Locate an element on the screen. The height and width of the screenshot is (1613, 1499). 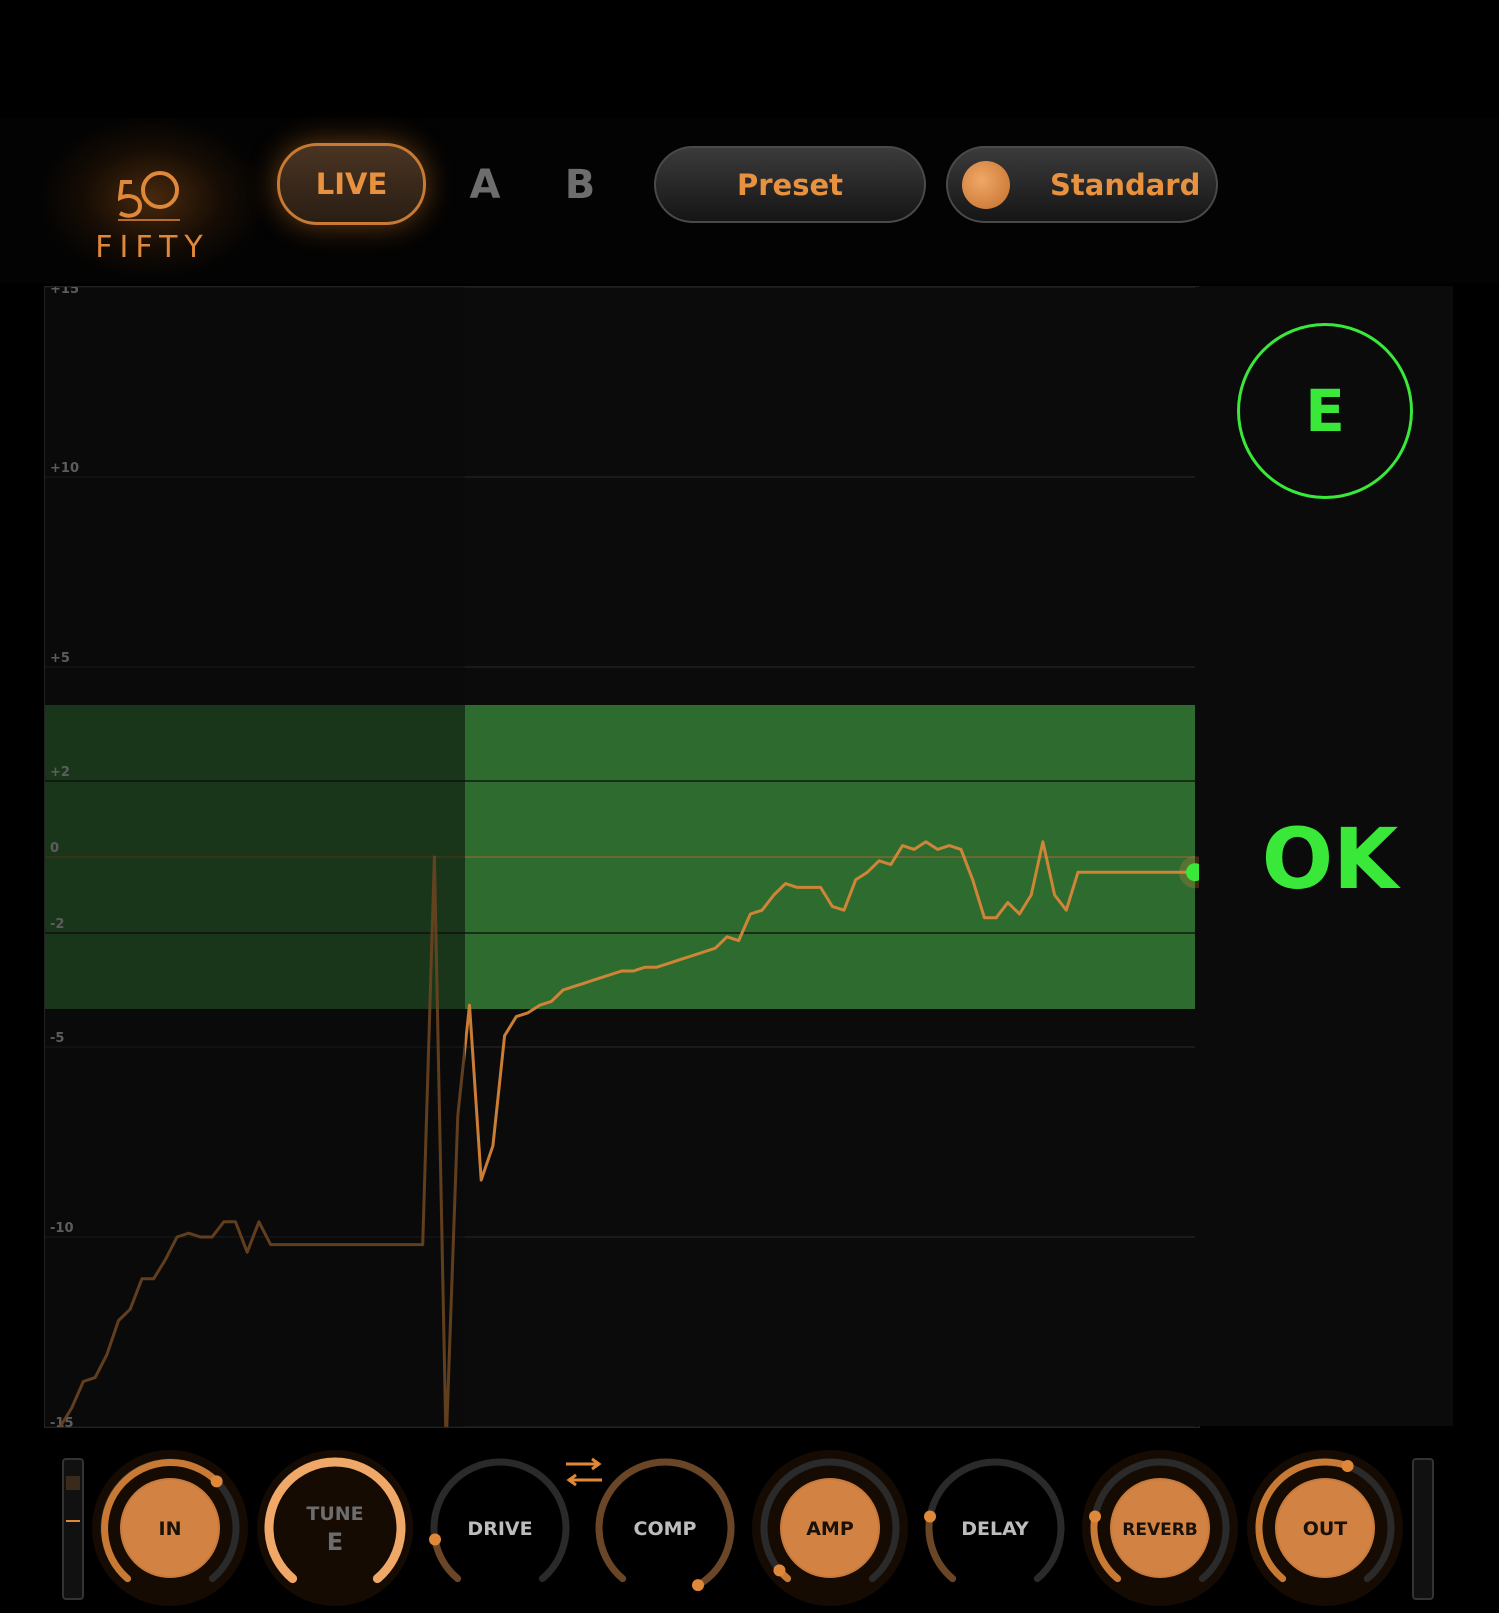
knob-comp: COMP is located at coordinates (665, 1525).